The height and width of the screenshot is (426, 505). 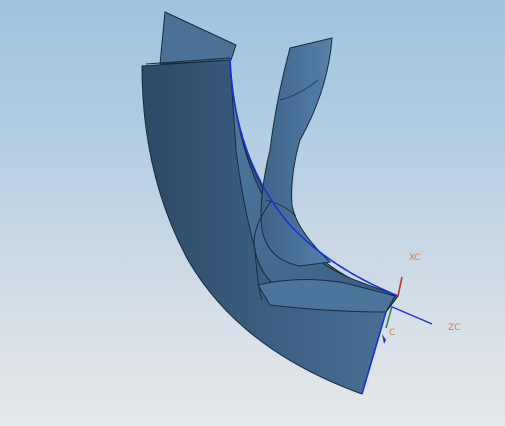 I want to click on x-axis-line, so click(x=400, y=286).